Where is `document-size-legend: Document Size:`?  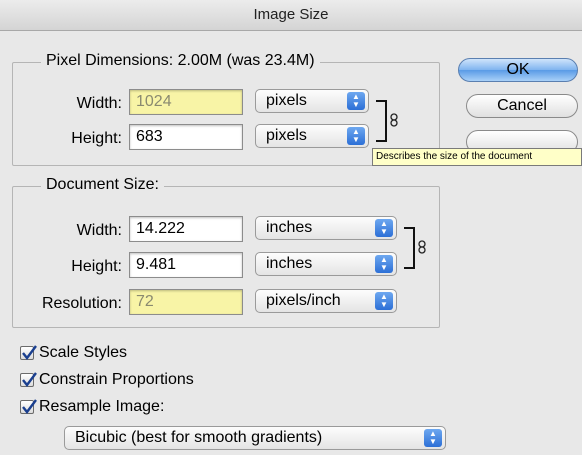
document-size-legend: Document Size: is located at coordinates (102, 185).